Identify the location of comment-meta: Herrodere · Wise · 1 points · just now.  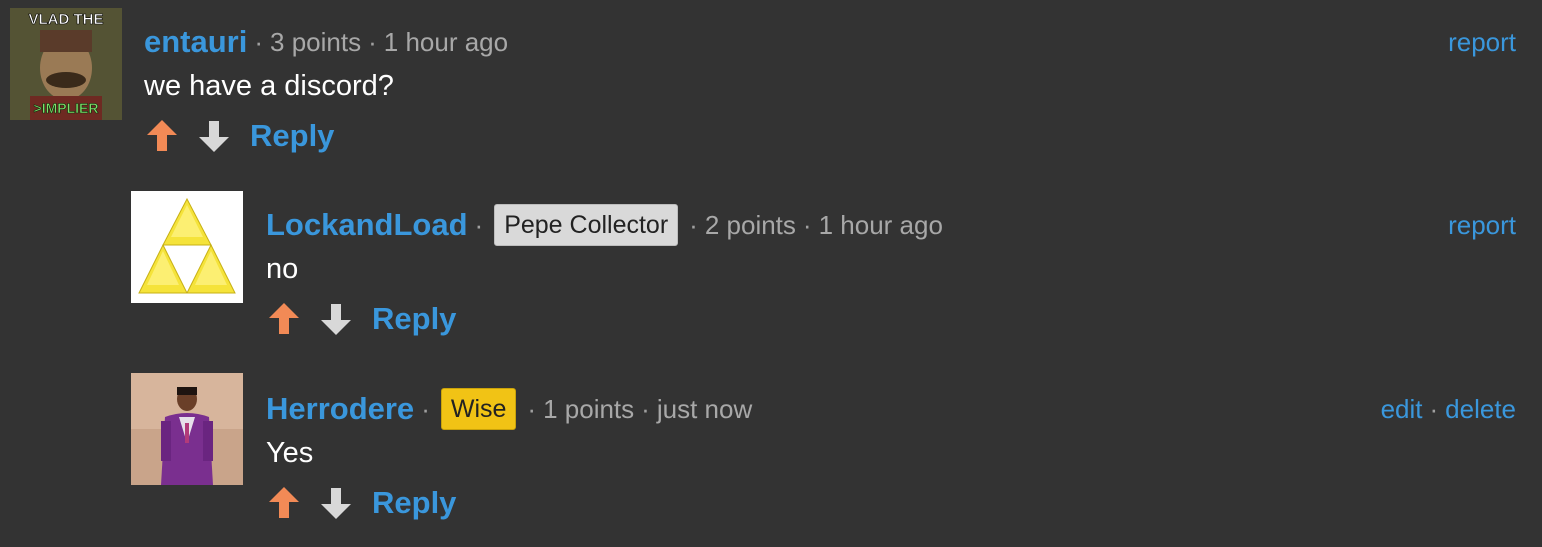
(891, 409).